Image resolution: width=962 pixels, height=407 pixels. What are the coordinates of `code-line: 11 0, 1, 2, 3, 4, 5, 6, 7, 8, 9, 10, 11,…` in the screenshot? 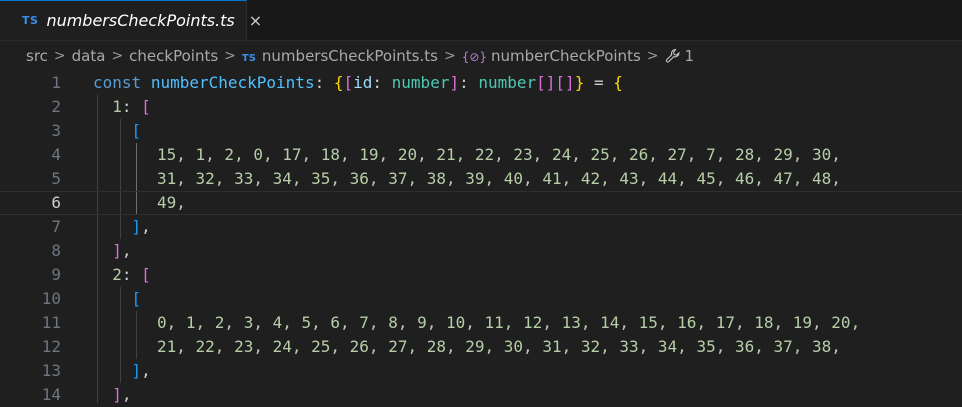 It's located at (481, 323).